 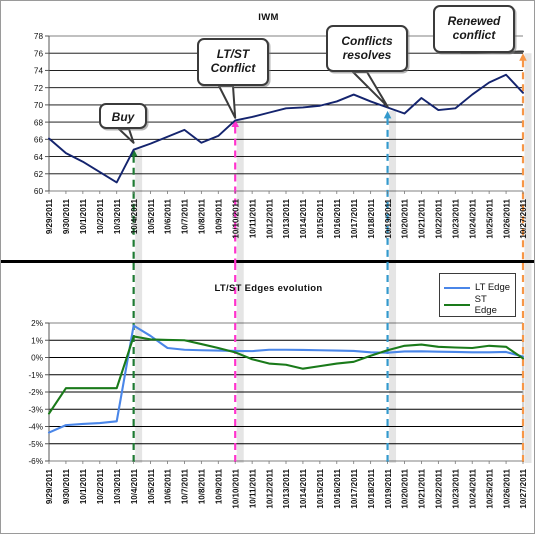 What do you see at coordinates (474, 35) in the screenshot?
I see `callout-renewed-line2: conflict` at bounding box center [474, 35].